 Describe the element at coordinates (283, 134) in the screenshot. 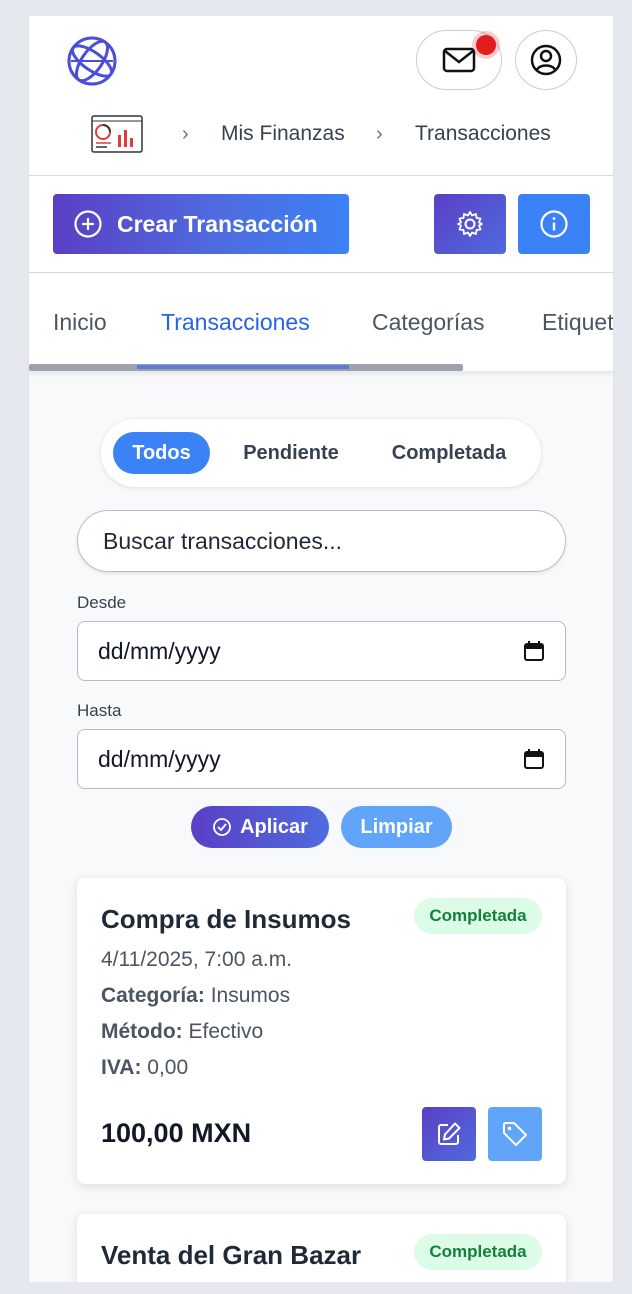

I see `breadcrumb-mis-finanzas: Mis Finanzas` at that location.